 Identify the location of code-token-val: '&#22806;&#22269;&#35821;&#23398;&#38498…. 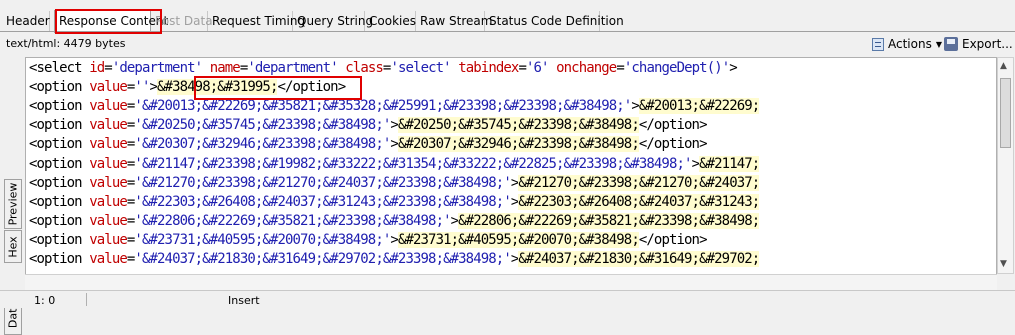
(292, 220).